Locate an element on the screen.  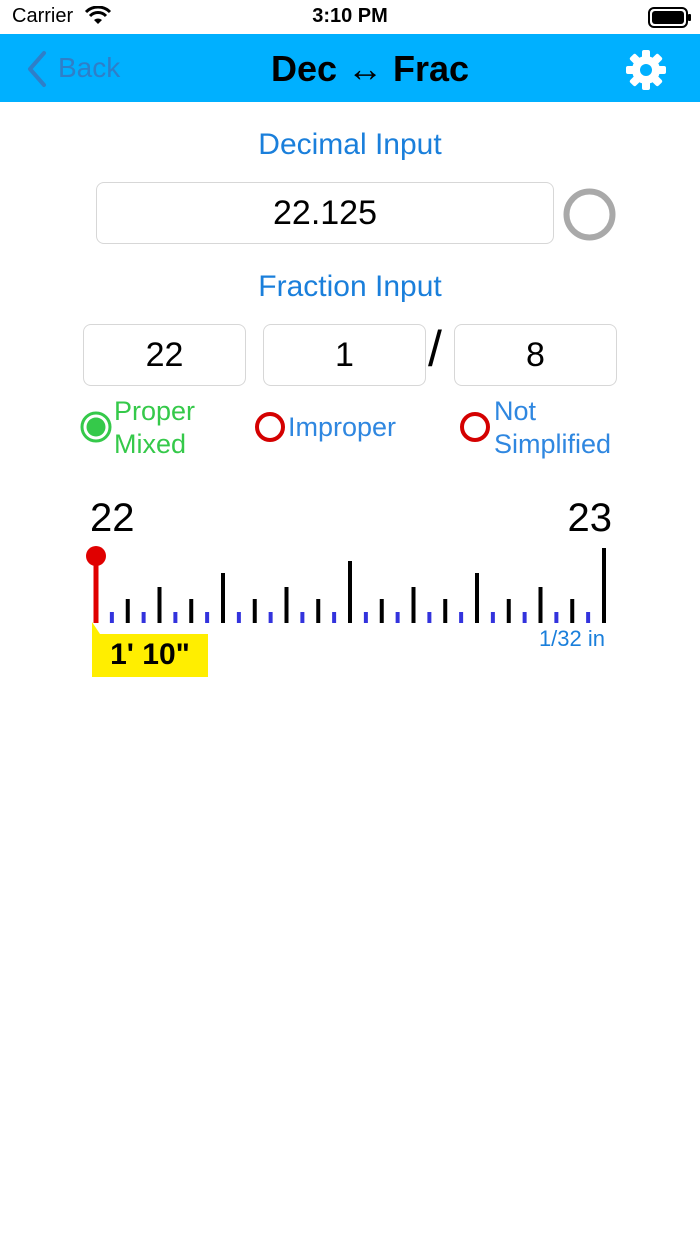
feet-inches-label: 1' 10" is located at coordinates (150, 654).